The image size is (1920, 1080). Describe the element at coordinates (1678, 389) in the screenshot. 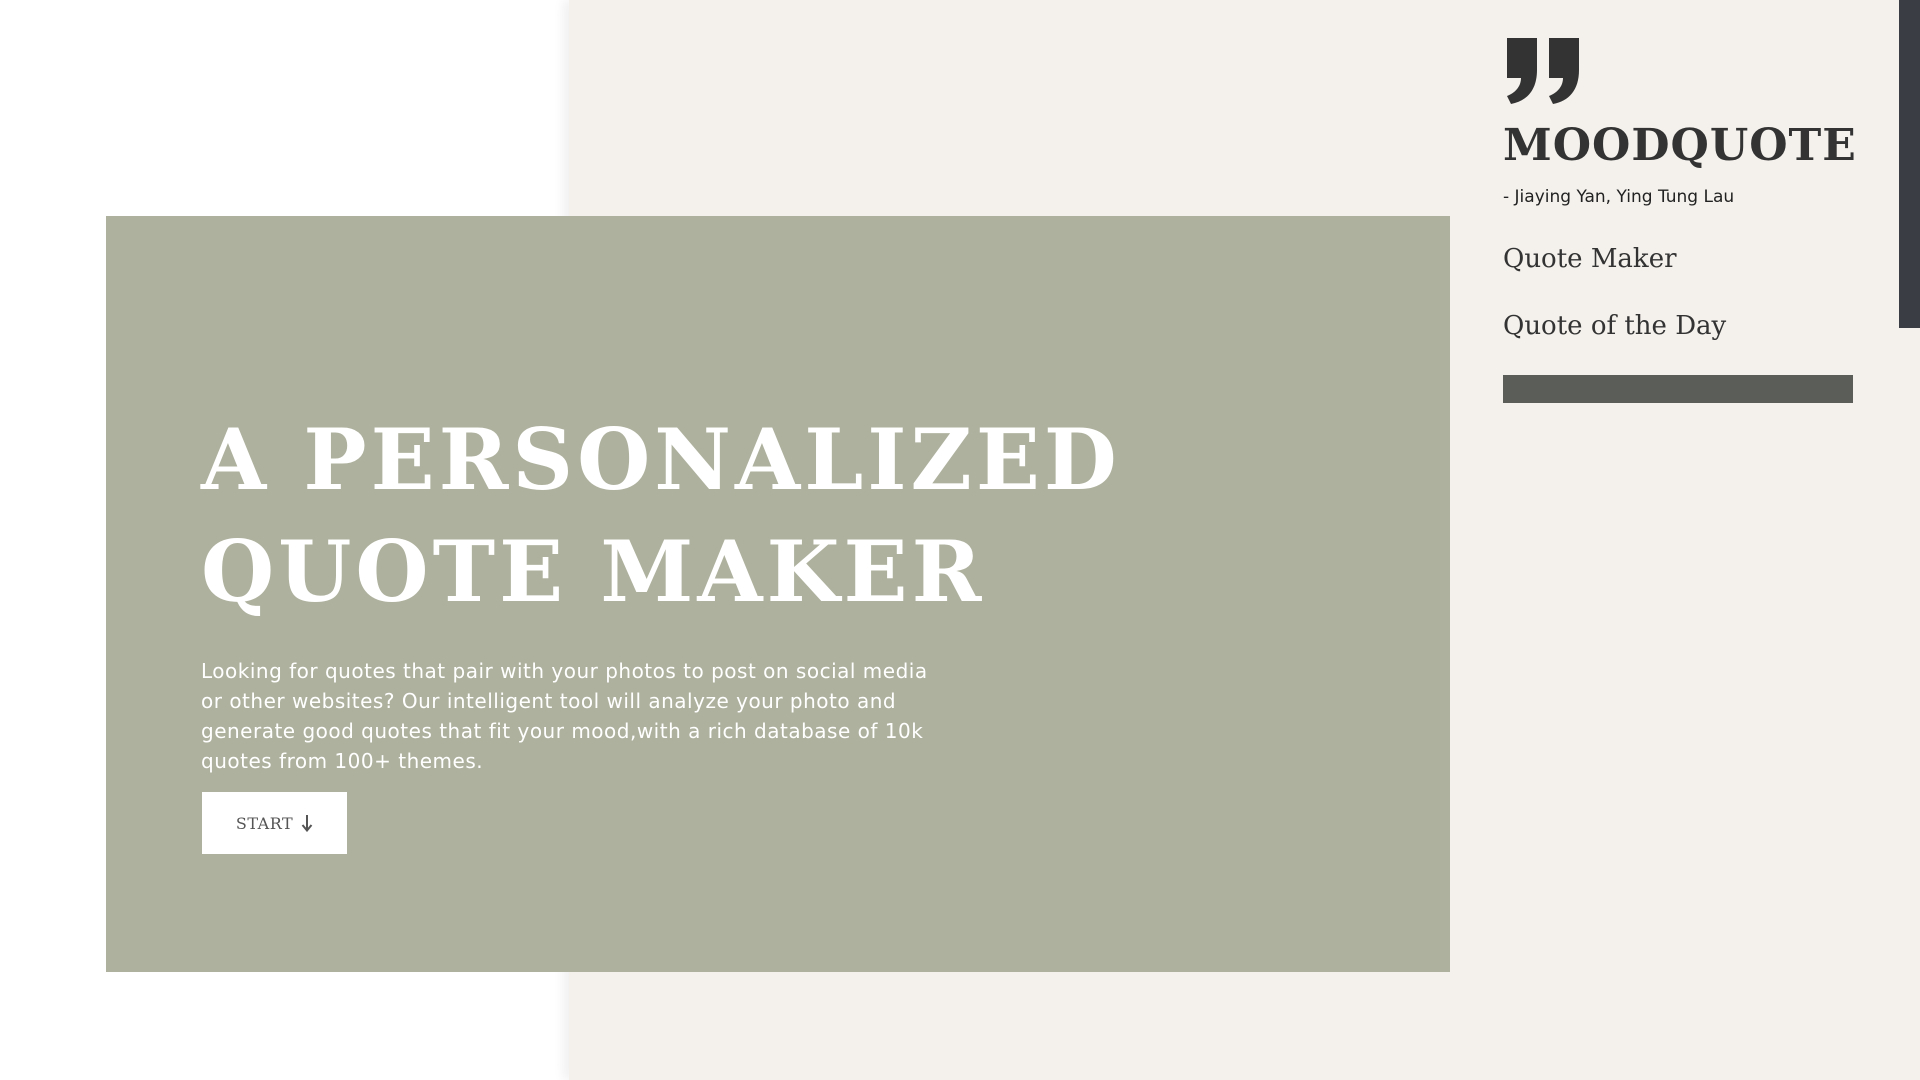

I see `sidebar-divider-bar` at that location.